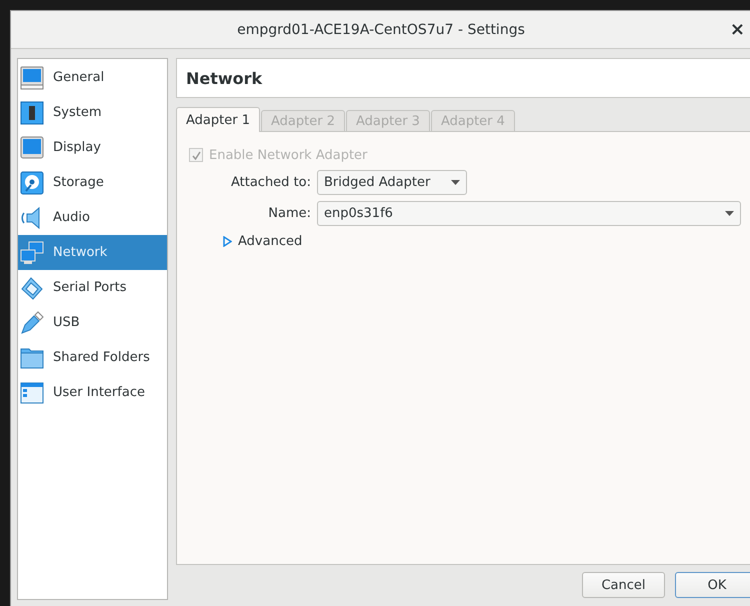 This screenshot has height=606, width=750. I want to click on check-icon, so click(196, 155).